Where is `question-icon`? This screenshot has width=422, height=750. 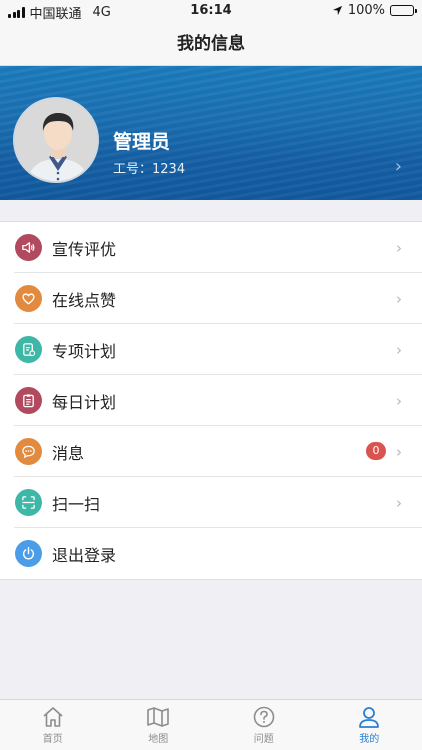
question-icon is located at coordinates (264, 717).